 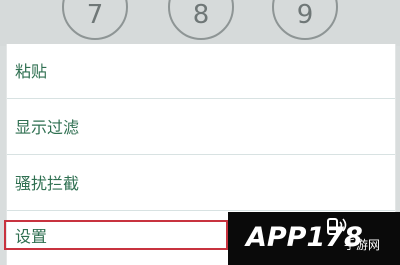 I want to click on watermark-suffix: 手游网, so click(x=362, y=245).